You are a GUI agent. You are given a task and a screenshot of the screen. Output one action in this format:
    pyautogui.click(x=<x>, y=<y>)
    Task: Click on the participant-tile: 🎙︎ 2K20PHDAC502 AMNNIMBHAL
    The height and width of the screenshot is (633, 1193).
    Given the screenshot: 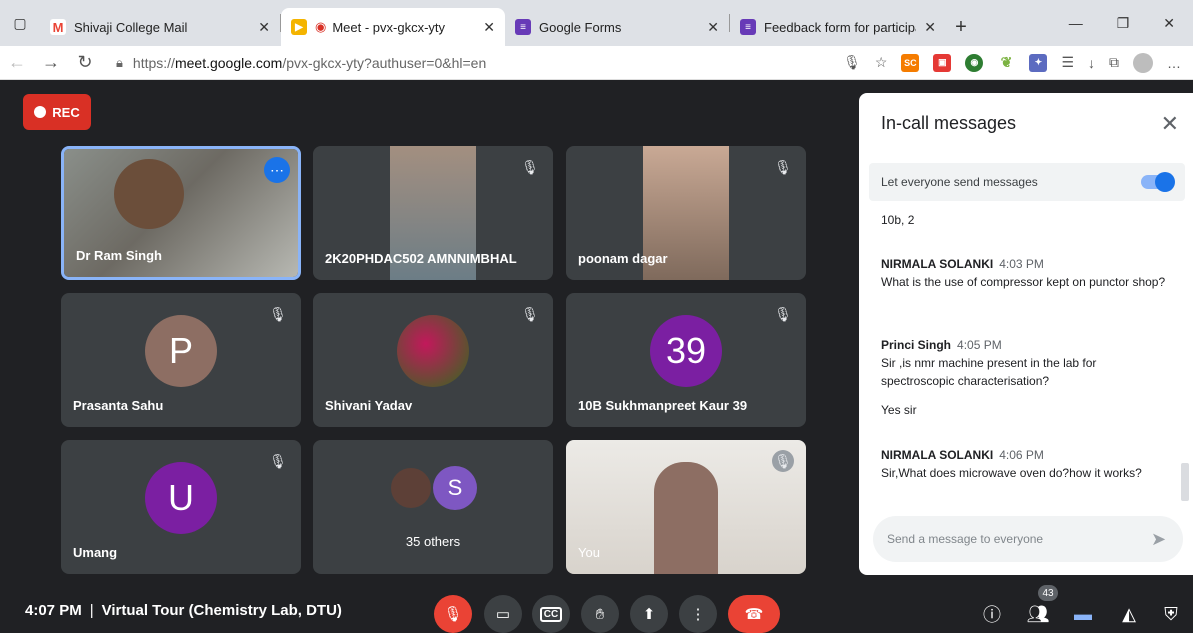 What is the action you would take?
    pyautogui.click(x=433, y=213)
    